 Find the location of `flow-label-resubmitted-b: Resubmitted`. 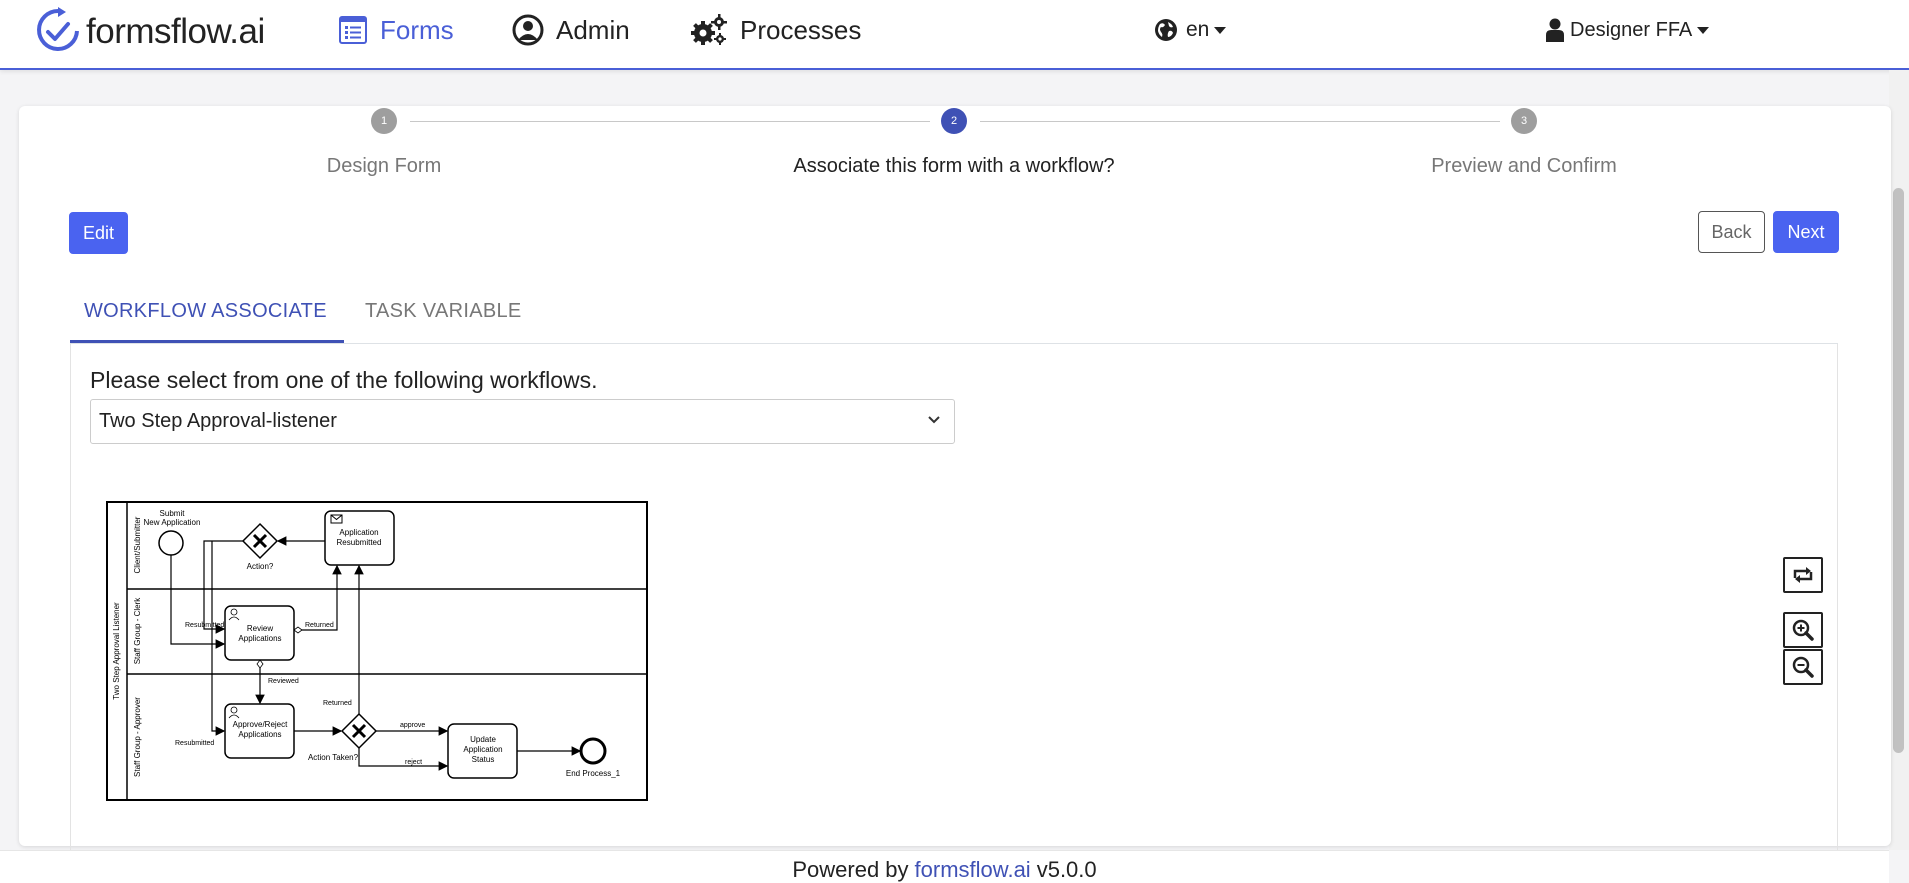

flow-label-resubmitted-b: Resubmitted is located at coordinates (194, 743).